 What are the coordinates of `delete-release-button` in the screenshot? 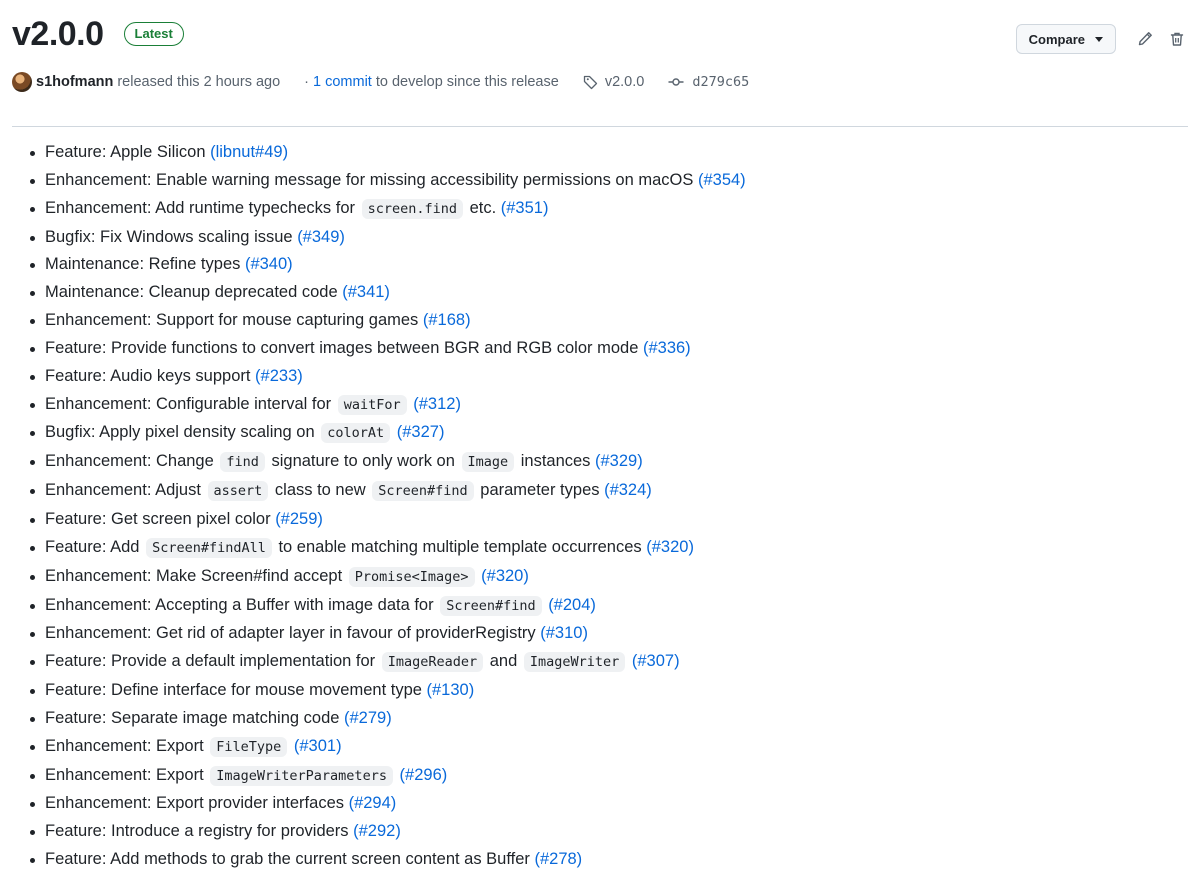 It's located at (1177, 39).